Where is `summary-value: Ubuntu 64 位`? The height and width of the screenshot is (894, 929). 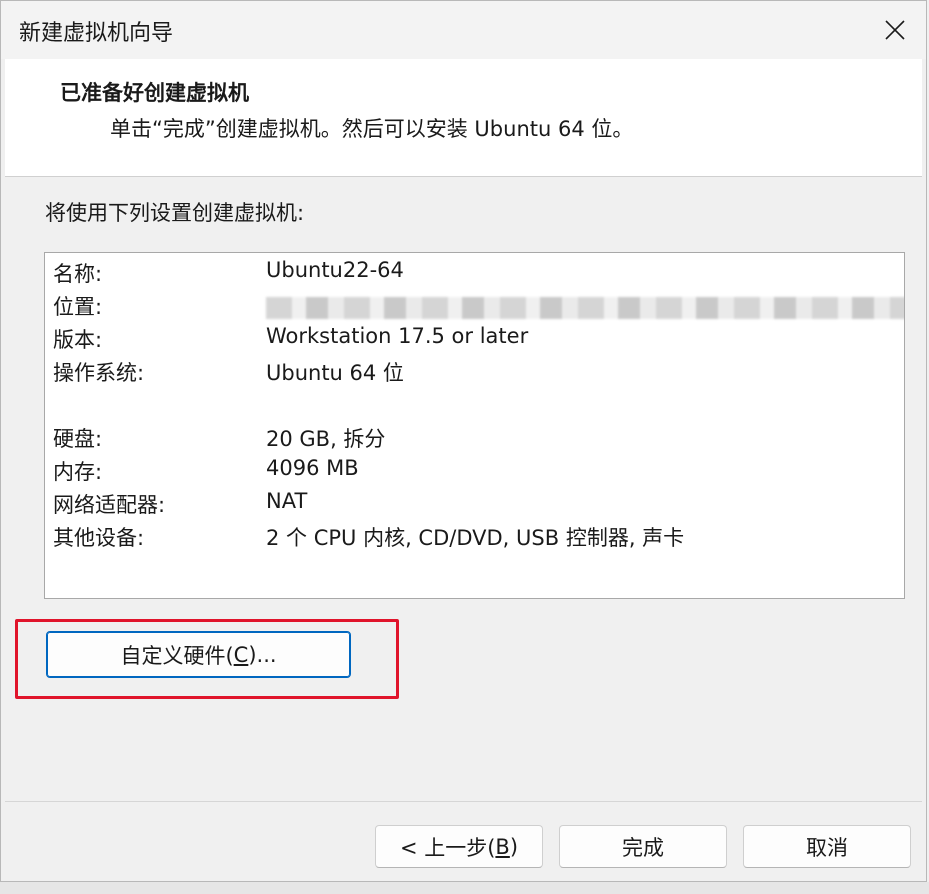 summary-value: Ubuntu 64 位 is located at coordinates (335, 373).